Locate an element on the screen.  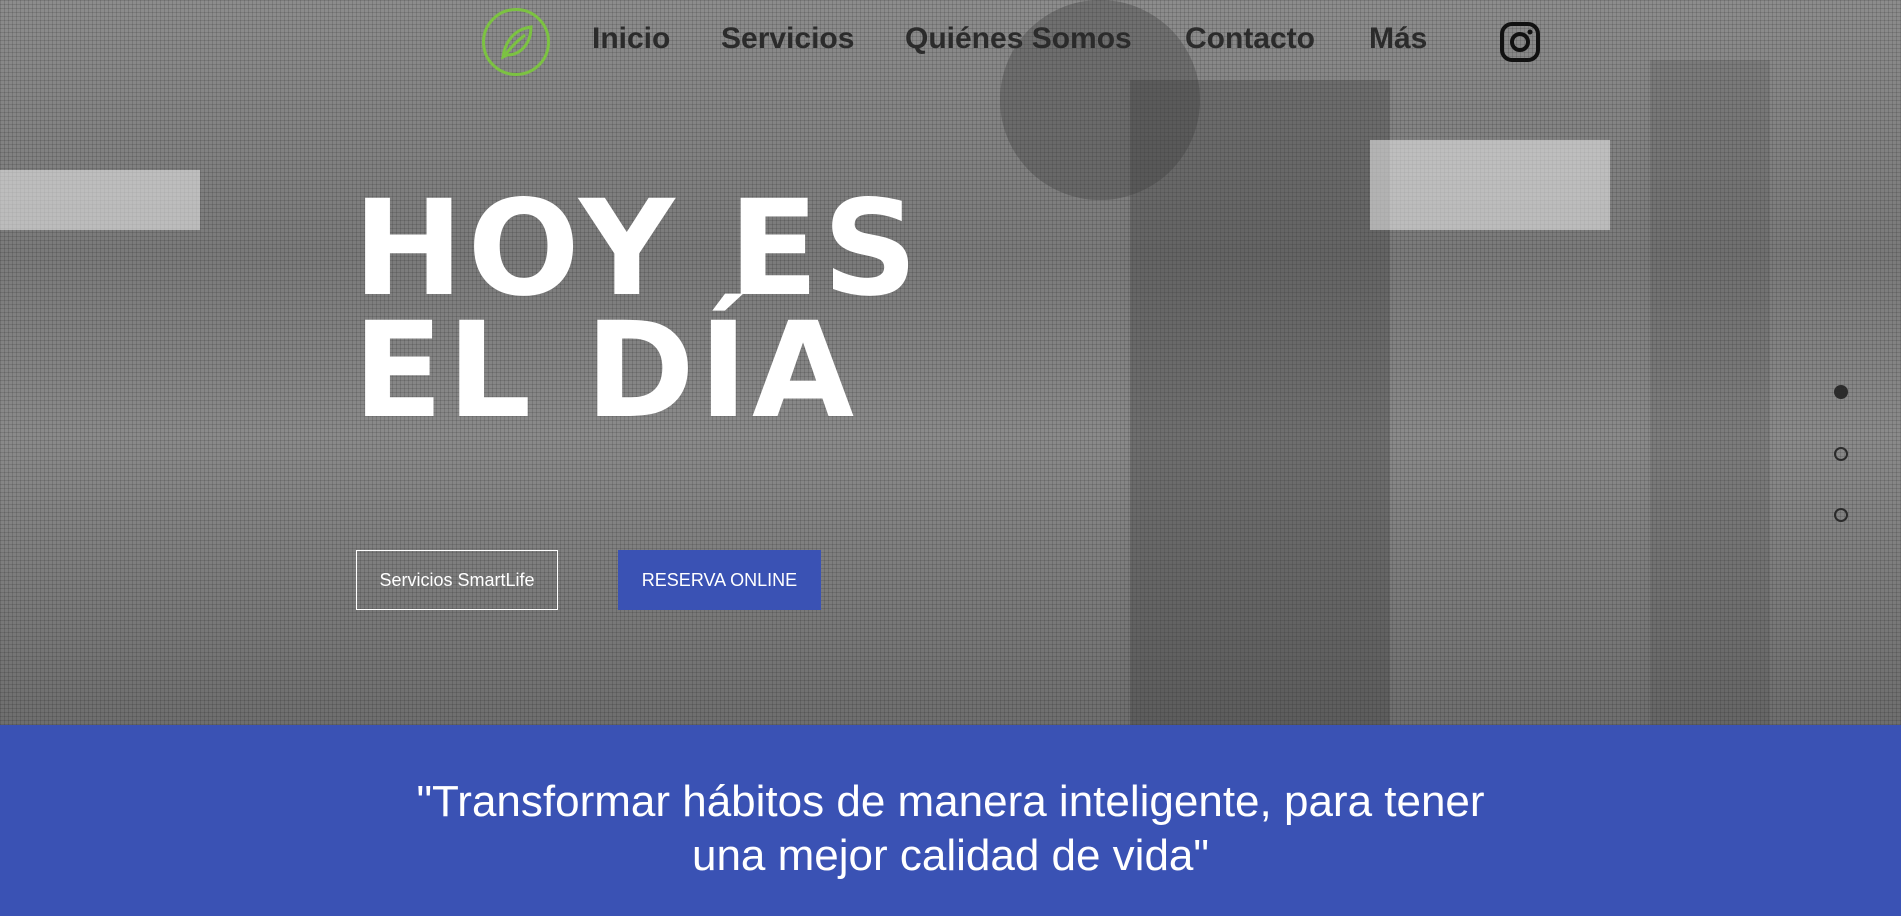
booking-button: RESERVA ONLINE is located at coordinates (719, 580).